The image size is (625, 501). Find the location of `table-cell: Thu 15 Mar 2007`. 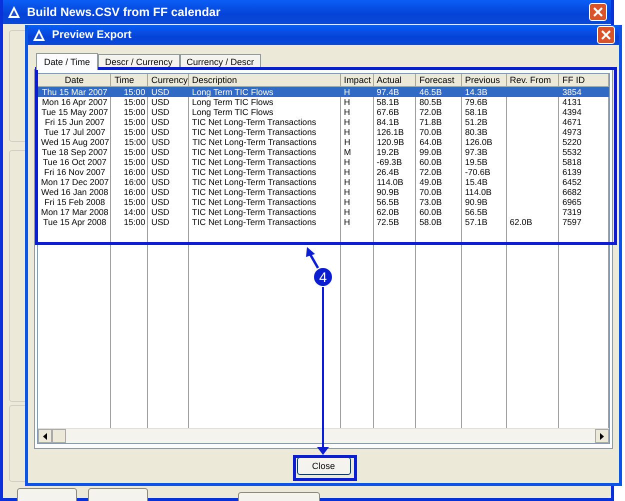

table-cell: Thu 15 Mar 2007 is located at coordinates (75, 92).